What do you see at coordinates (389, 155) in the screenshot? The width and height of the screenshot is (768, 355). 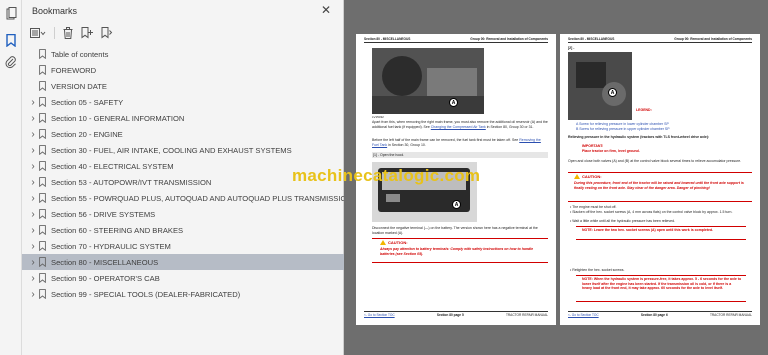 I see `step-open-hood: [1] - Open the hood.` at bounding box center [389, 155].